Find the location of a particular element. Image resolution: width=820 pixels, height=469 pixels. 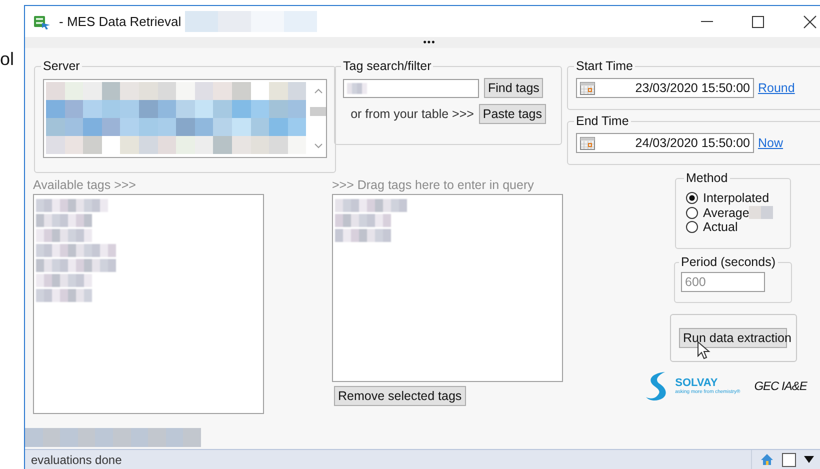

close-icon is located at coordinates (810, 21).